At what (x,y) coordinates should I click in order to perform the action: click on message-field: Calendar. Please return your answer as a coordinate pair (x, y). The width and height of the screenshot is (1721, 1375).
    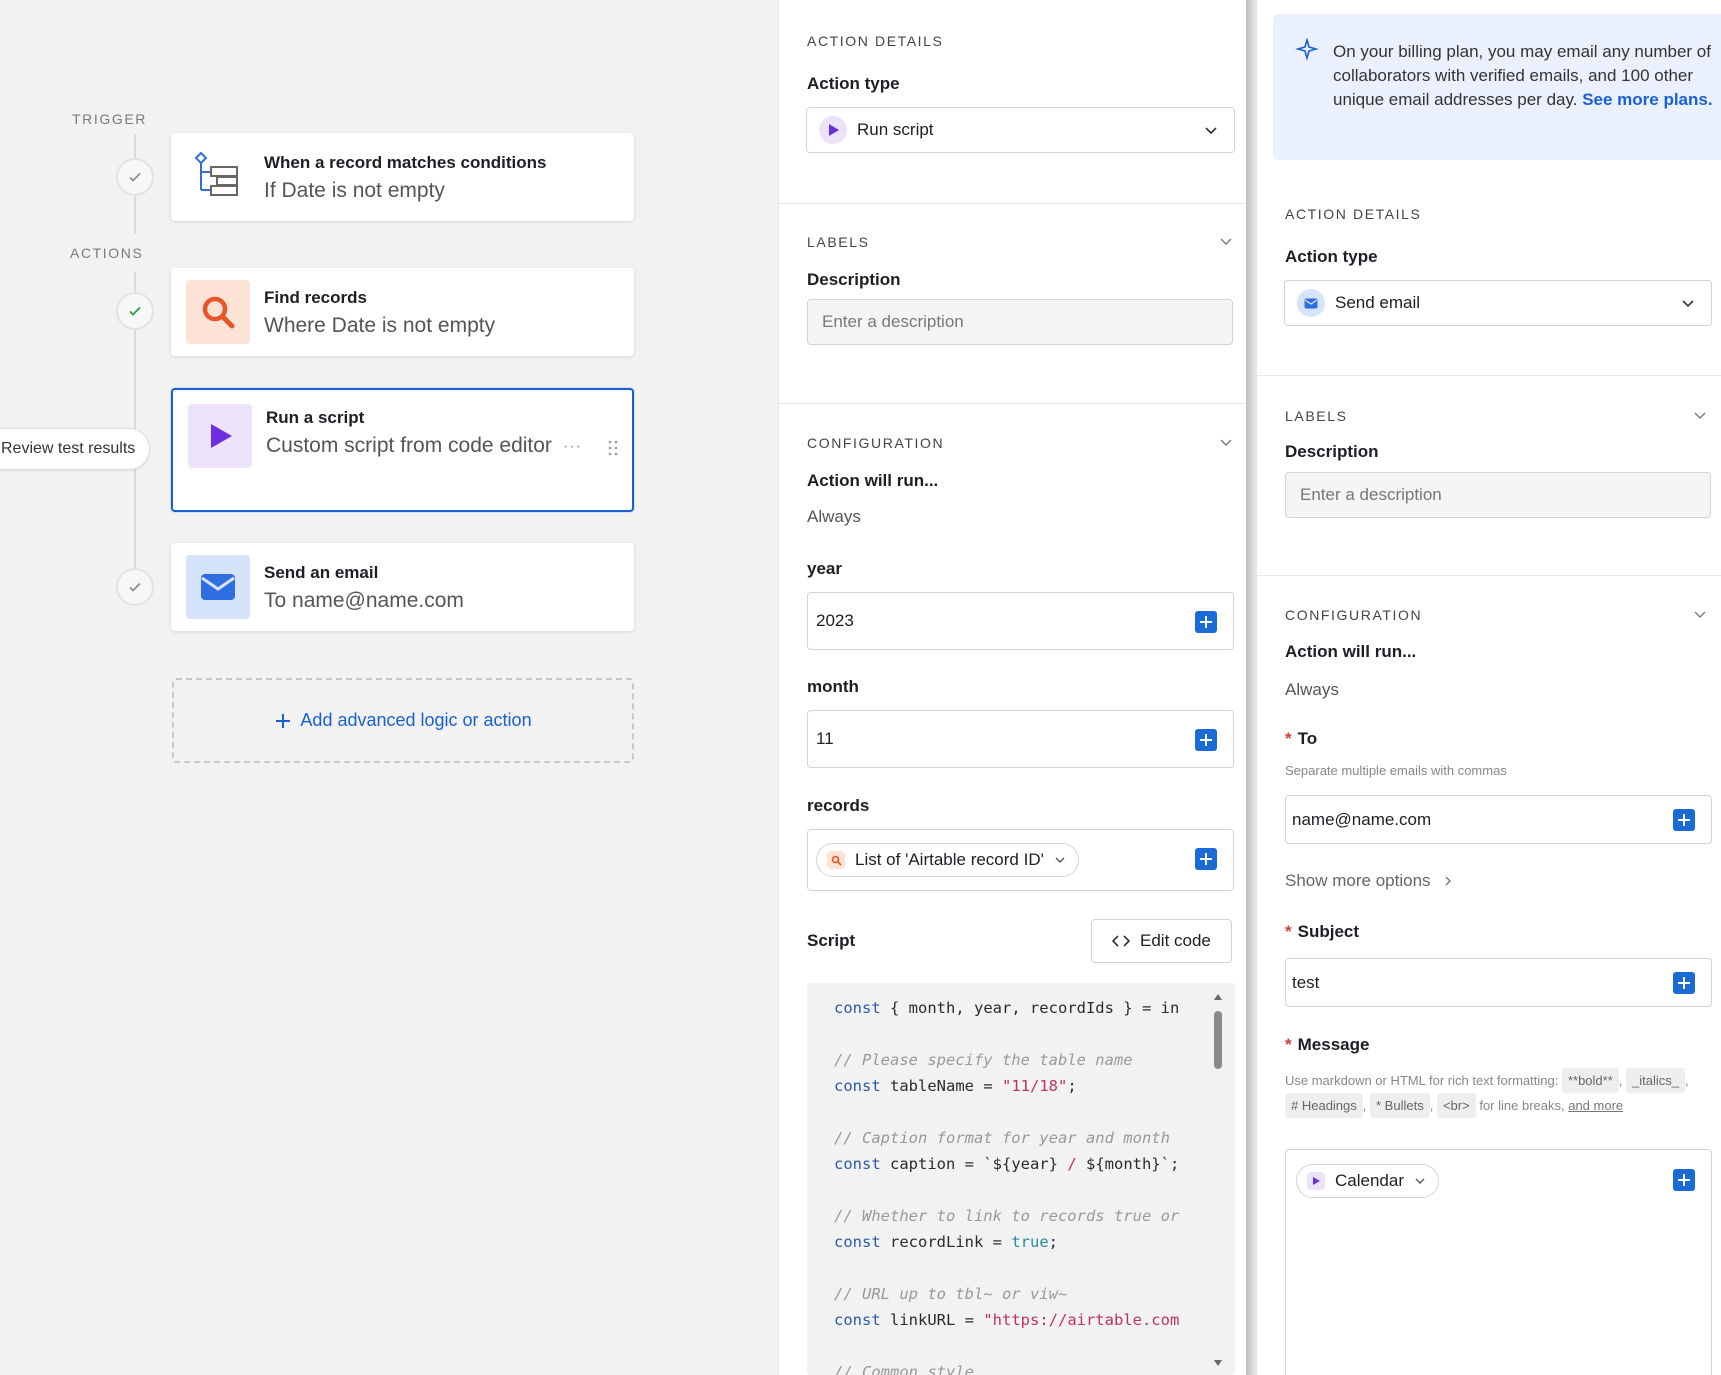
    Looking at the image, I should click on (1498, 1262).